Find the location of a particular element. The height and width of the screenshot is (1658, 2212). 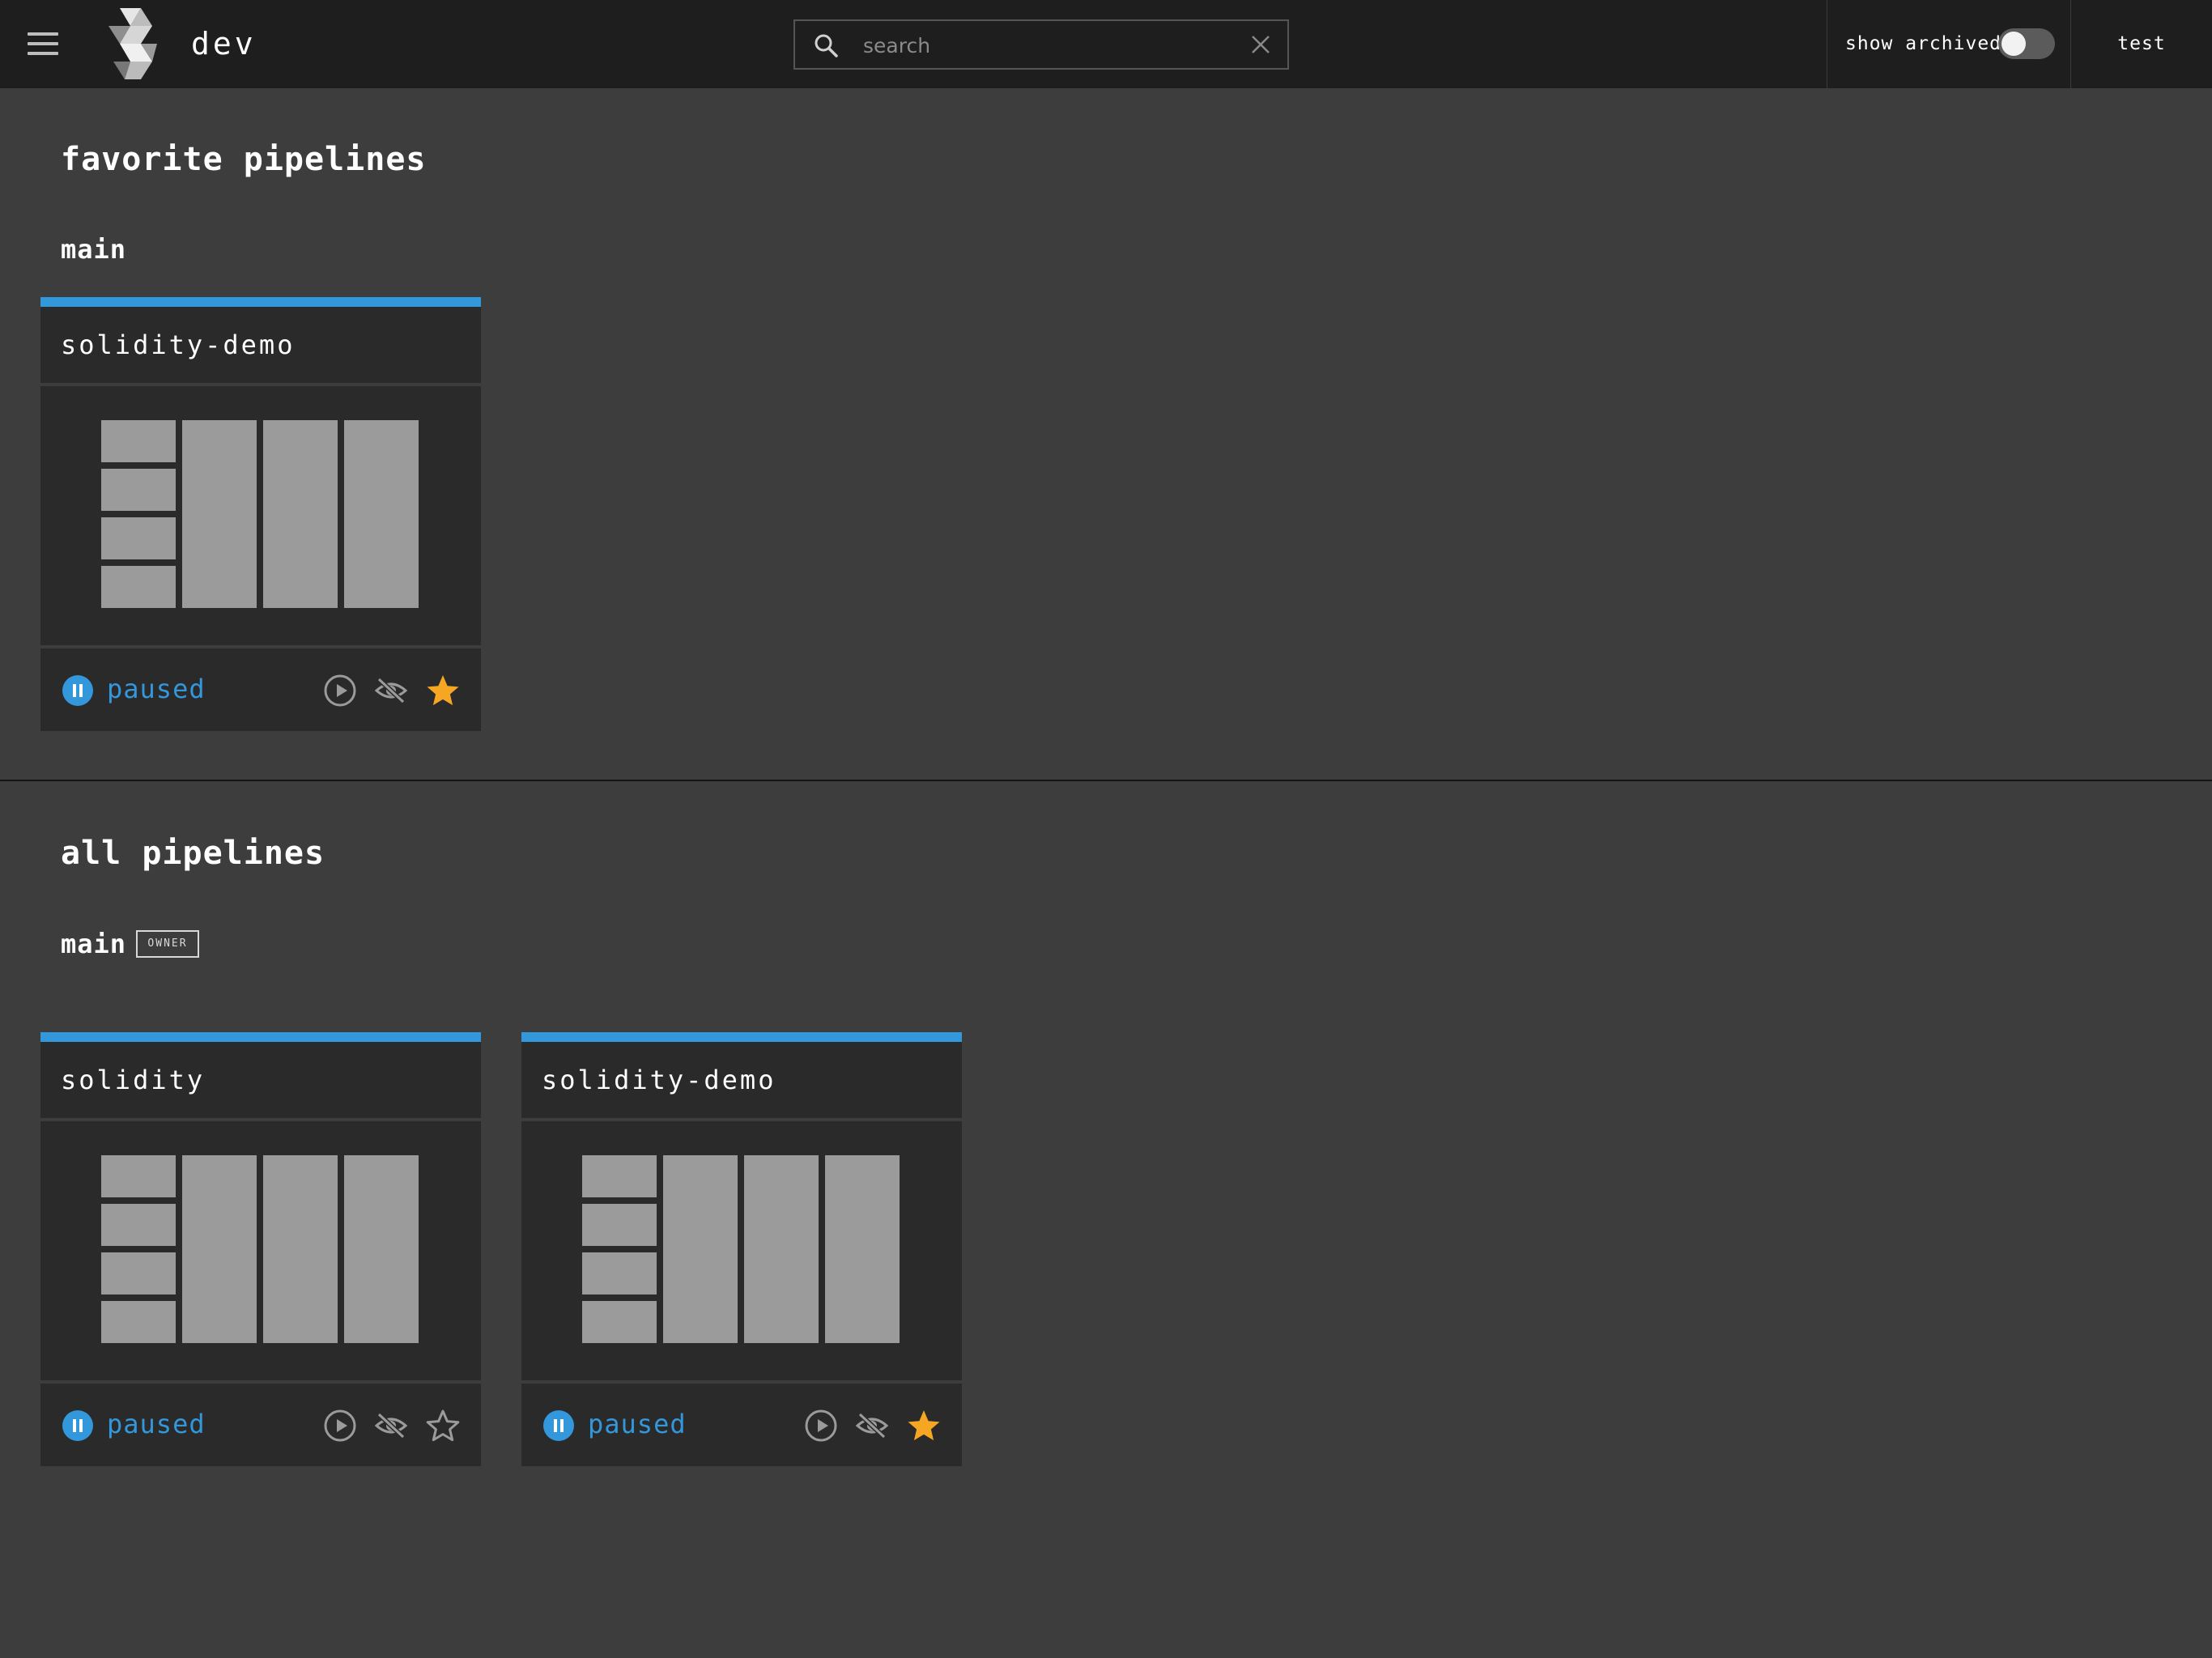

show-archived-toggle is located at coordinates (2027, 43).